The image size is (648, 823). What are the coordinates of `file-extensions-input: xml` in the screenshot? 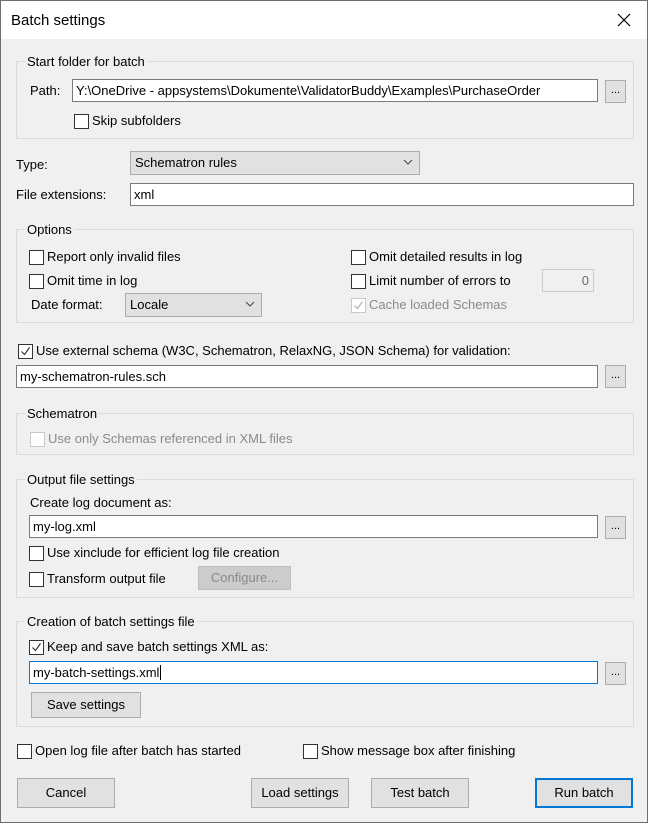 It's located at (382, 194).